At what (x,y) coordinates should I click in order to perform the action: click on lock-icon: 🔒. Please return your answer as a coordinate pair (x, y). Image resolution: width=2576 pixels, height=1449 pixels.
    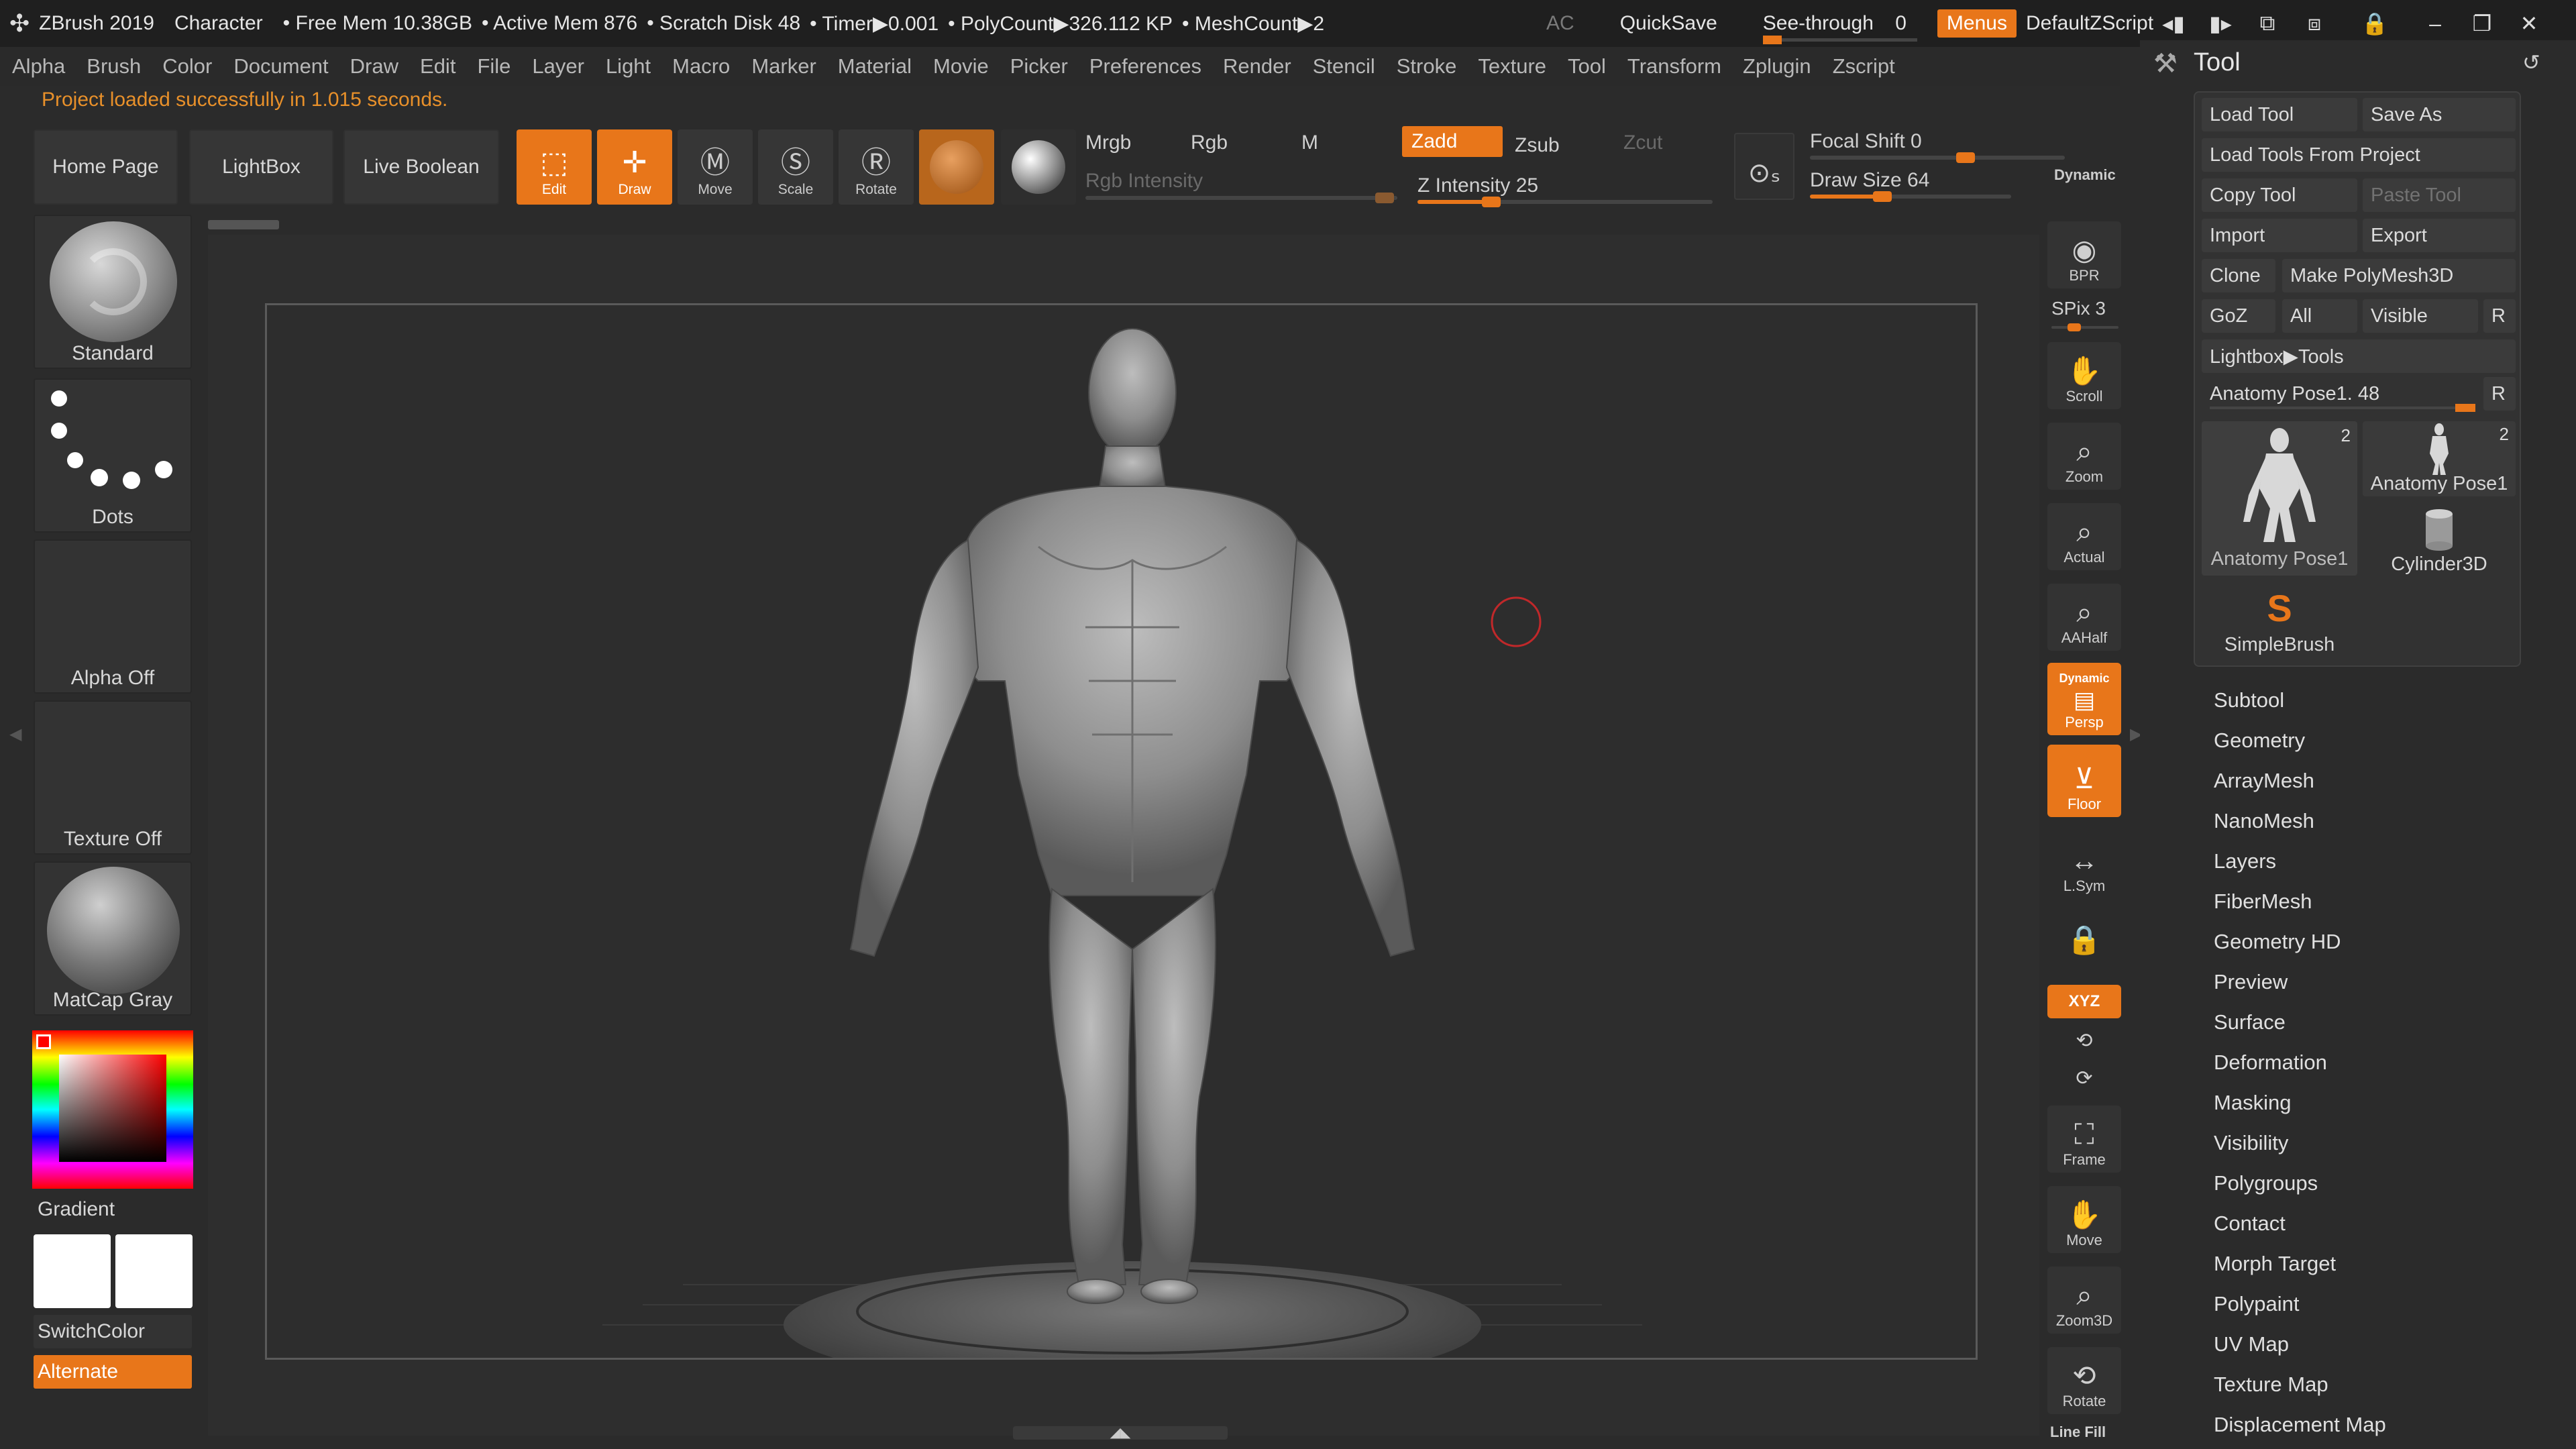
    Looking at the image, I should click on (2374, 23).